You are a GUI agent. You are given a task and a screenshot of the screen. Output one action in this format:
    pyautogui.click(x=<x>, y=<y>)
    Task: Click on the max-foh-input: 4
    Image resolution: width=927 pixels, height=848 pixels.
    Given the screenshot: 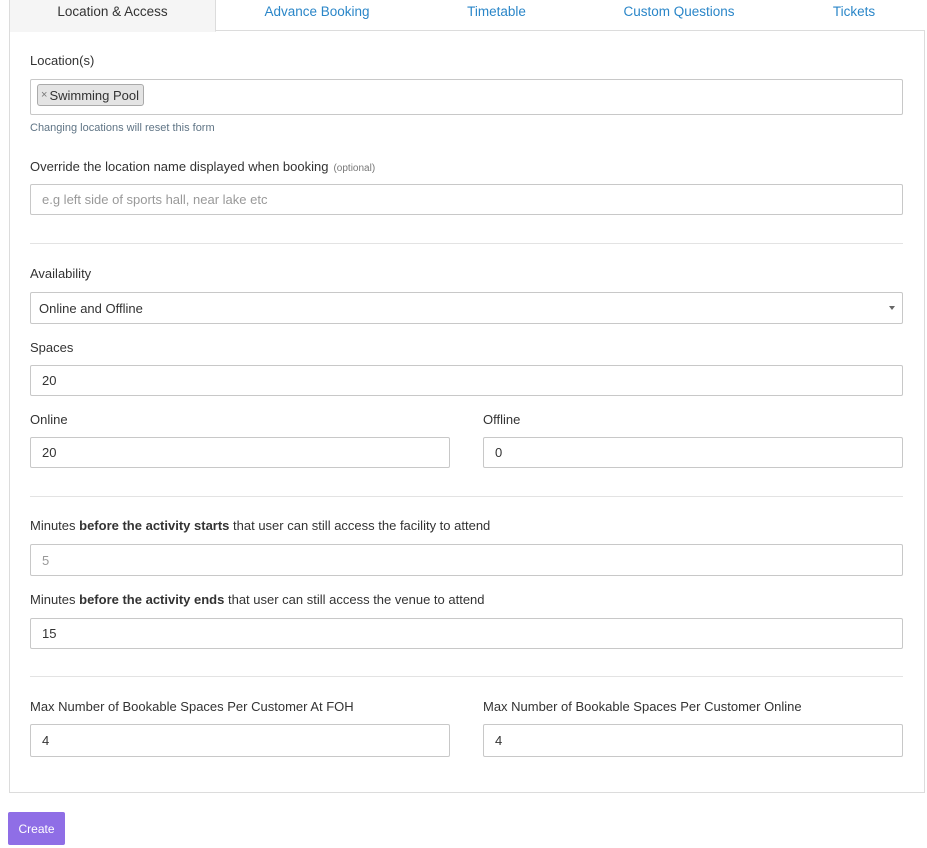 What is the action you would take?
    pyautogui.click(x=240, y=740)
    